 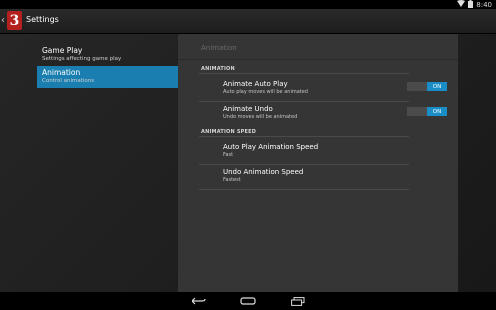 I want to click on category-label: Game Play, so click(x=62, y=50).